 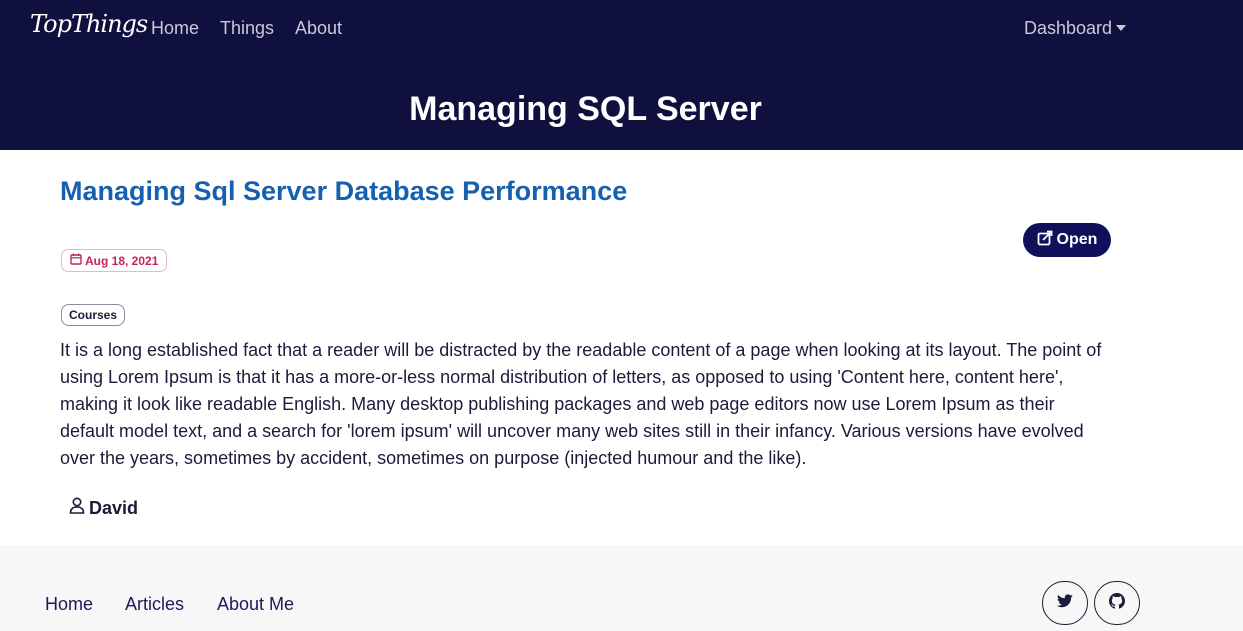 I want to click on twitter-button, so click(x=1065, y=603).